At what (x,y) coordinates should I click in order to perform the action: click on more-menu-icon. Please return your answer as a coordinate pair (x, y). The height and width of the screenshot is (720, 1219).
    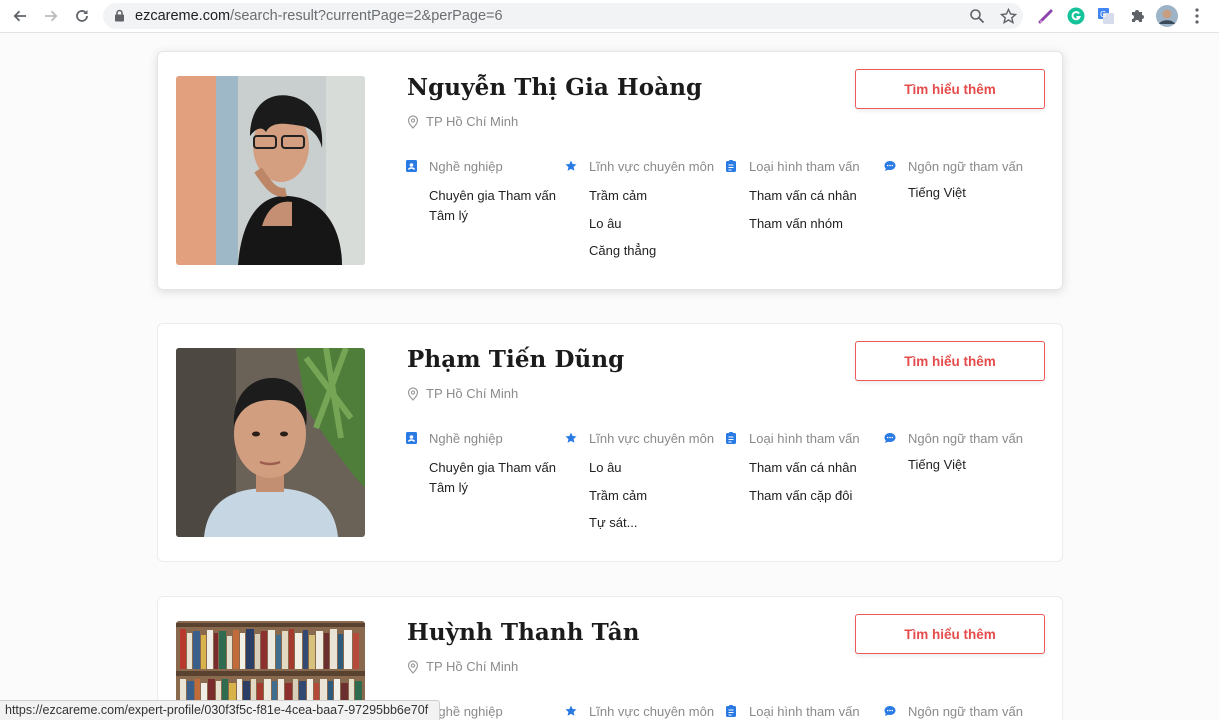
    Looking at the image, I should click on (1197, 16).